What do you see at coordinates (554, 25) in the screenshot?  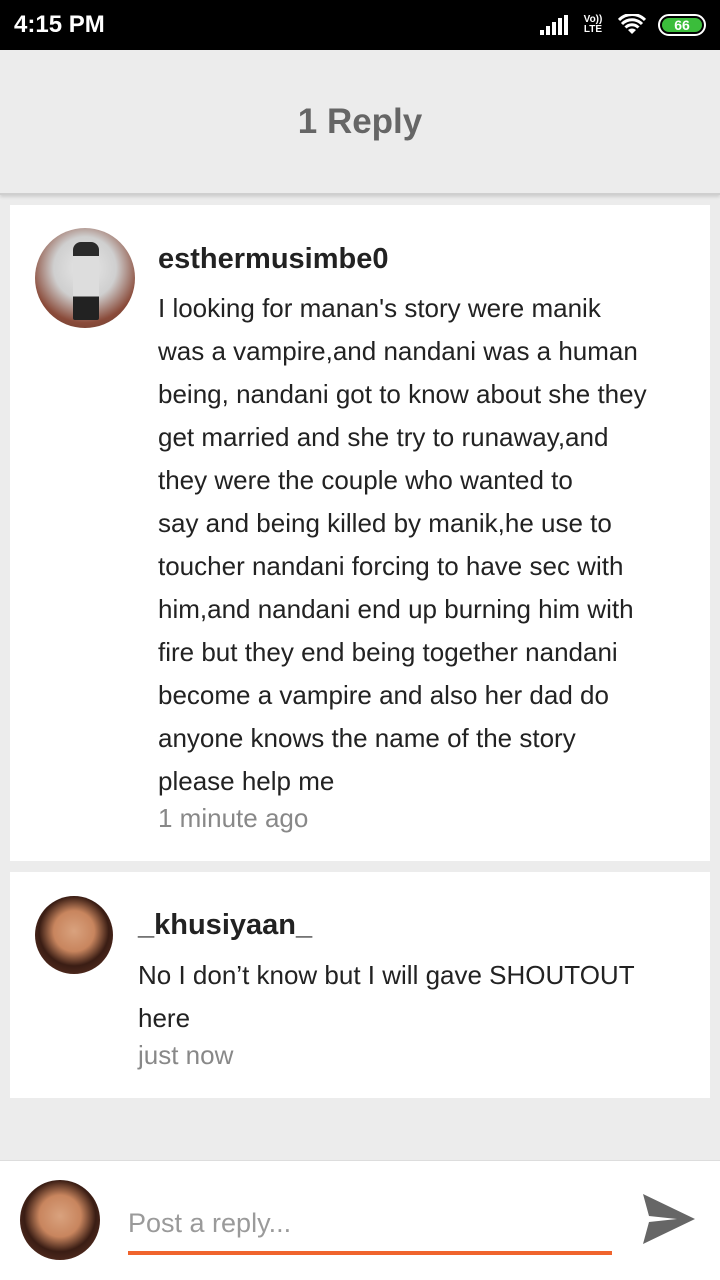 I see `signal-icon` at bounding box center [554, 25].